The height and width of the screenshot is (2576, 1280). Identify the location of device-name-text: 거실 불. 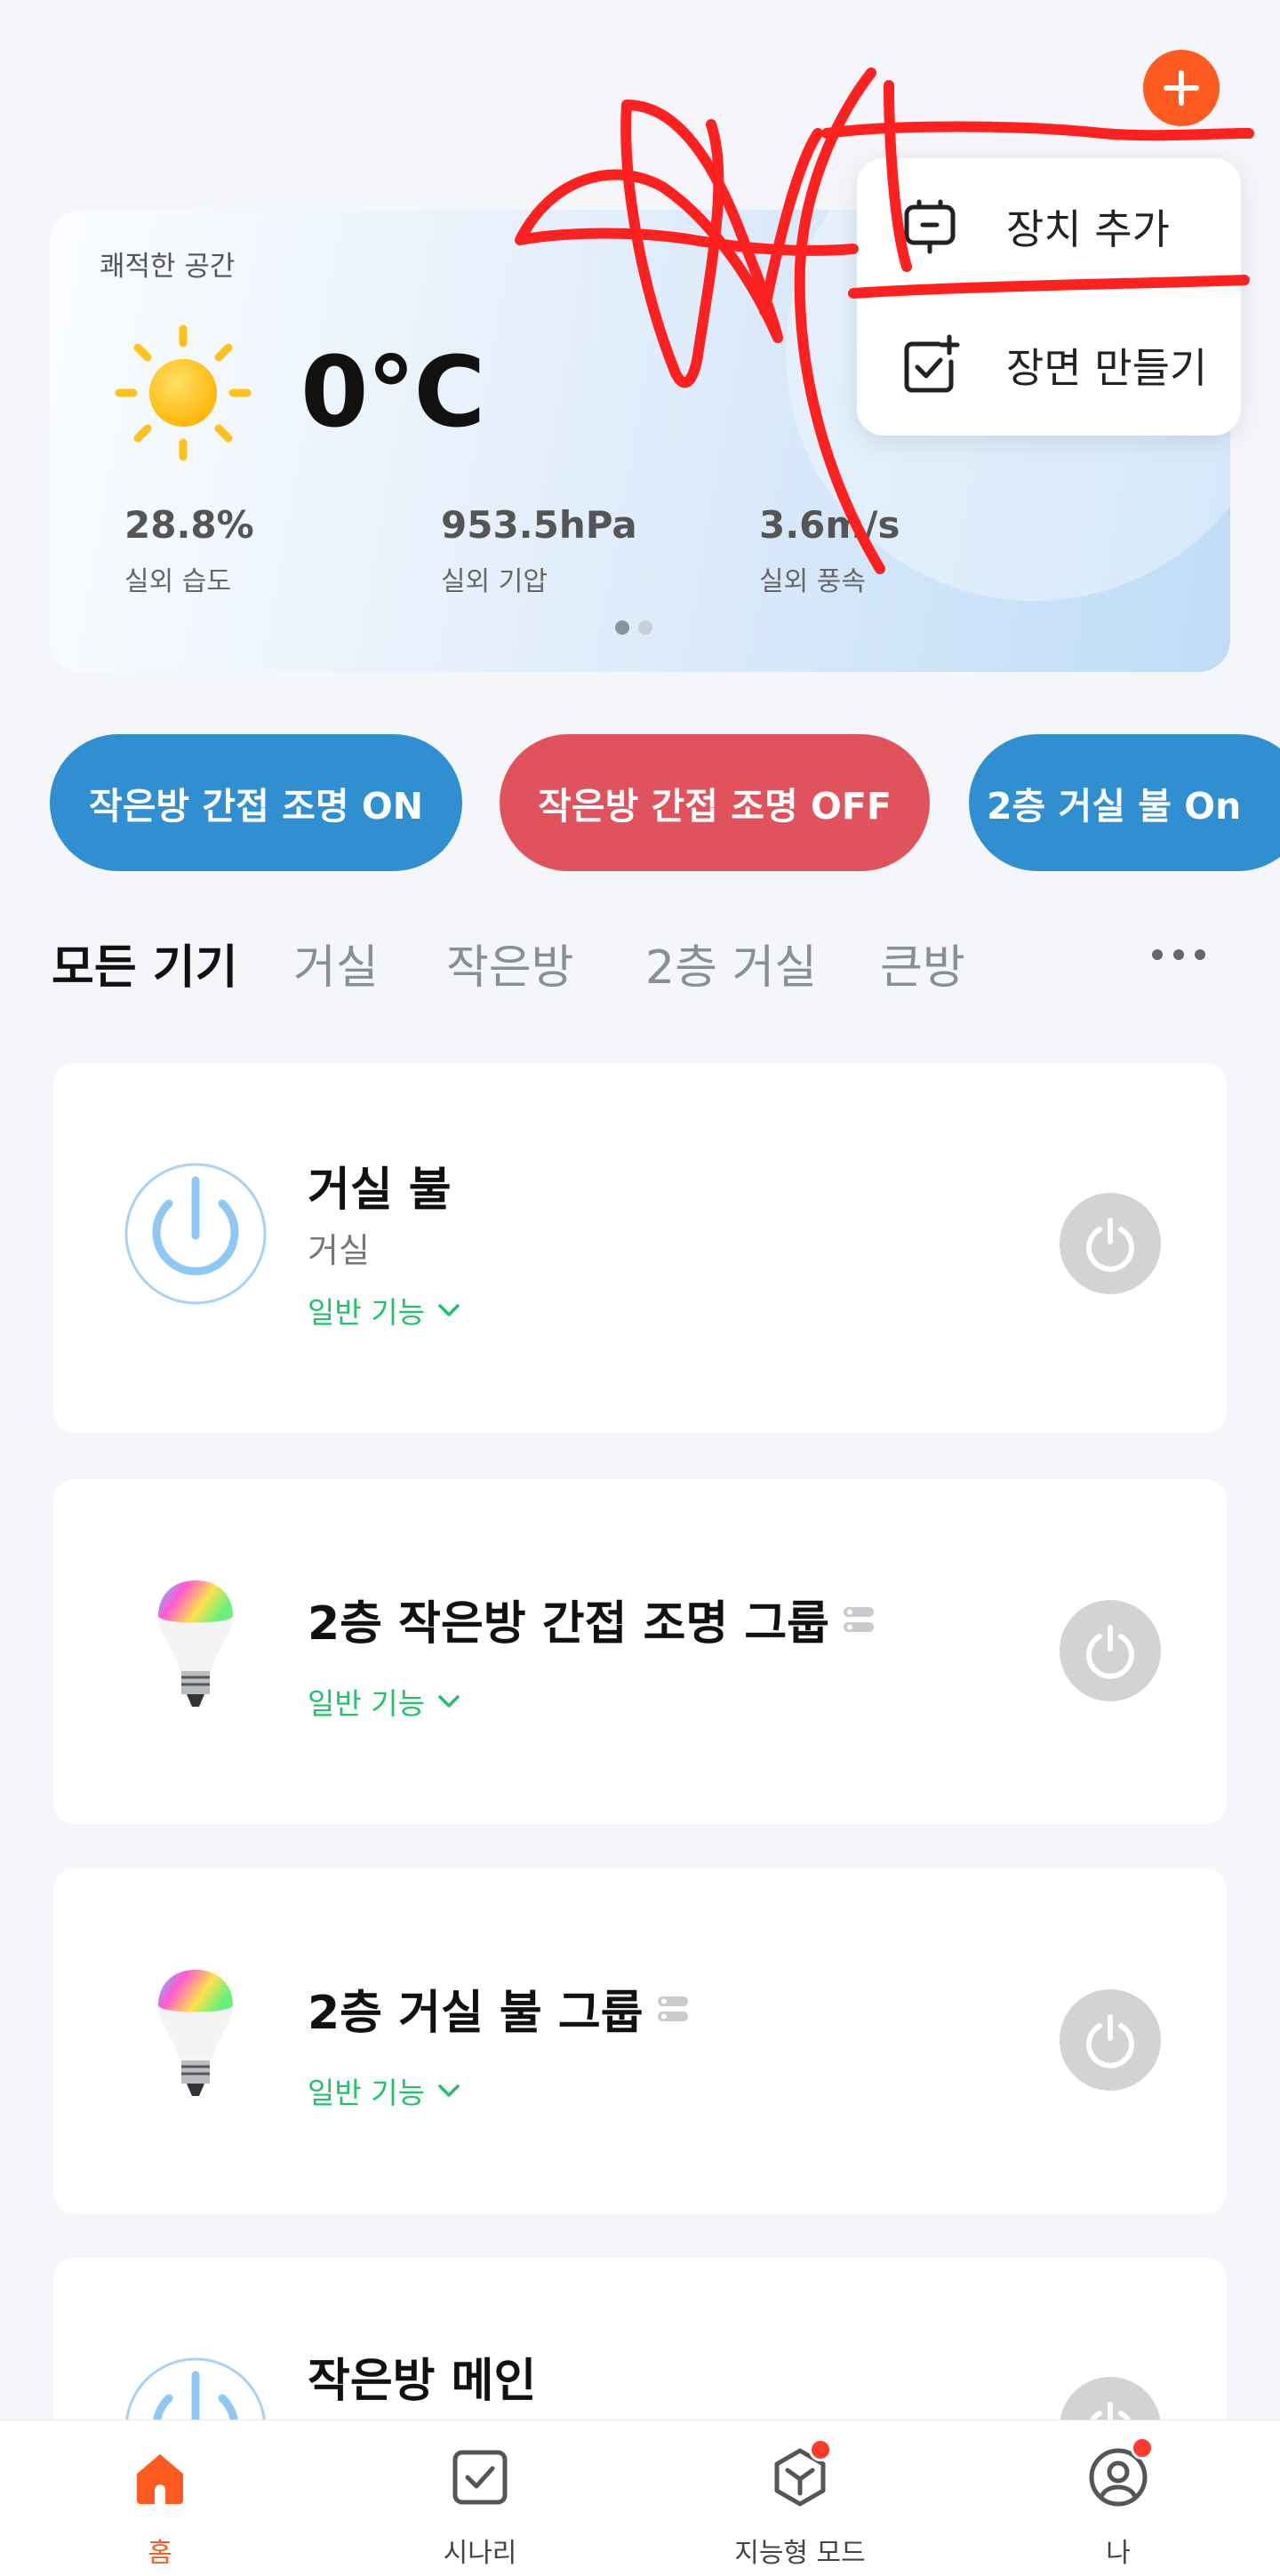
(380, 1190).